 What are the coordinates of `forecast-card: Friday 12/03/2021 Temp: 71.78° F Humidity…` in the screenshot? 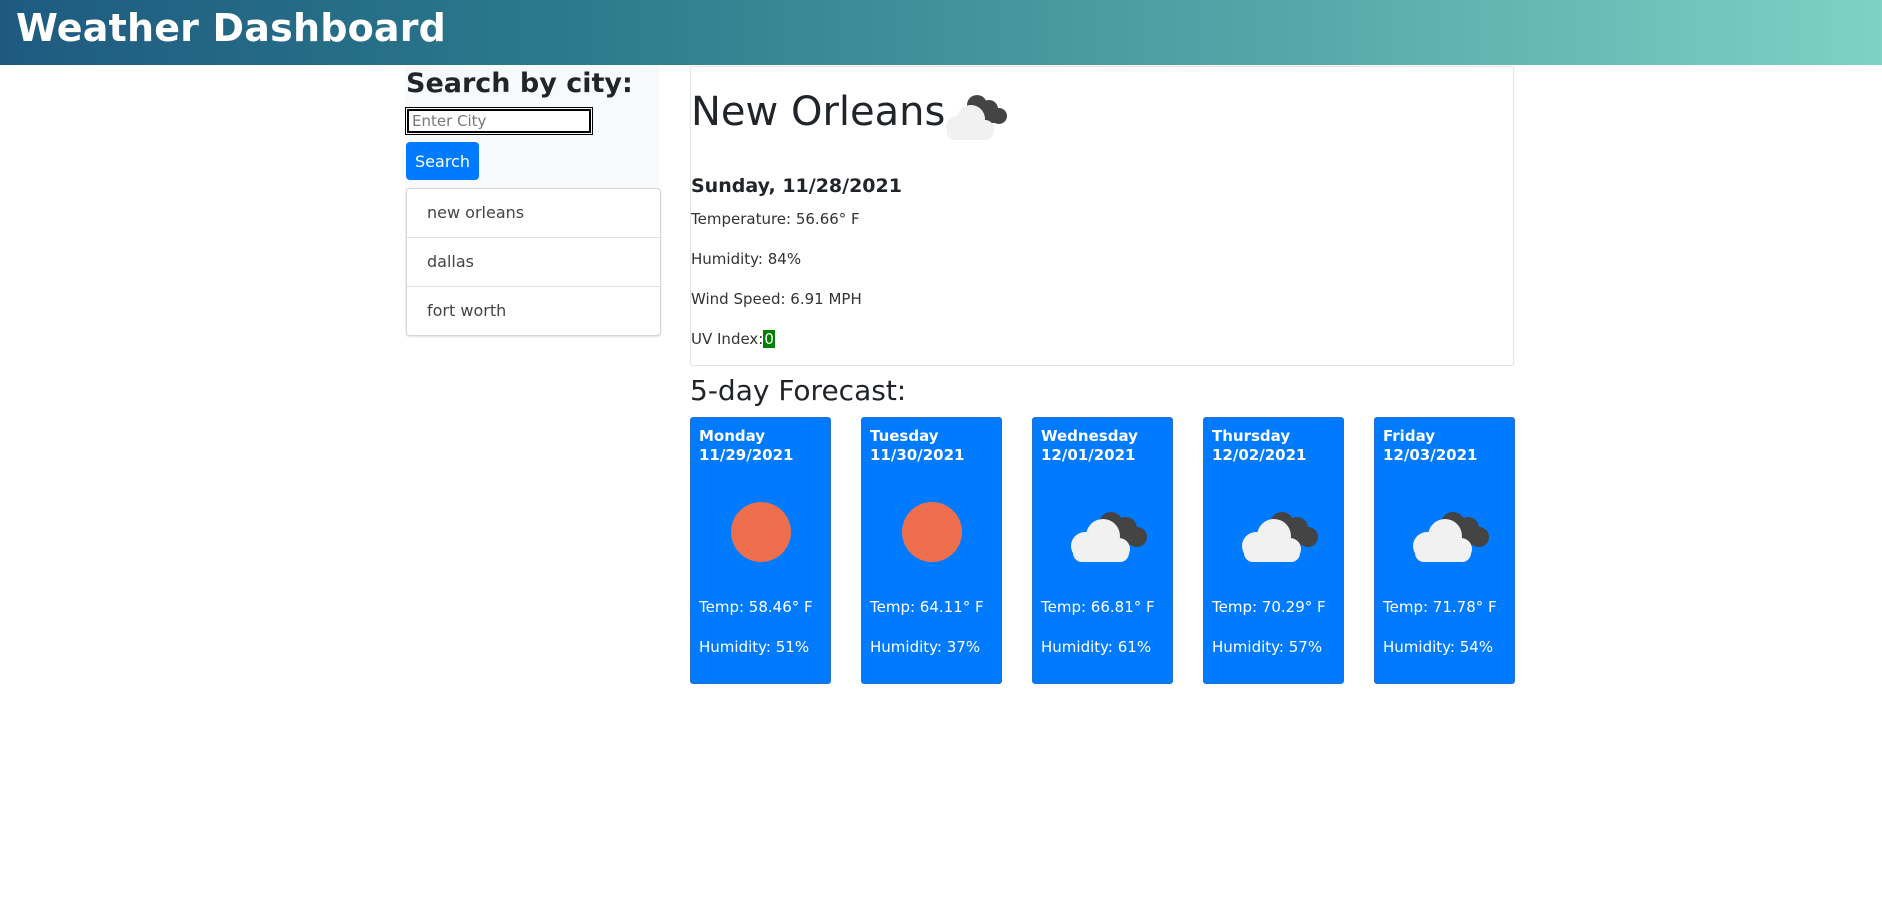 It's located at (1444, 550).